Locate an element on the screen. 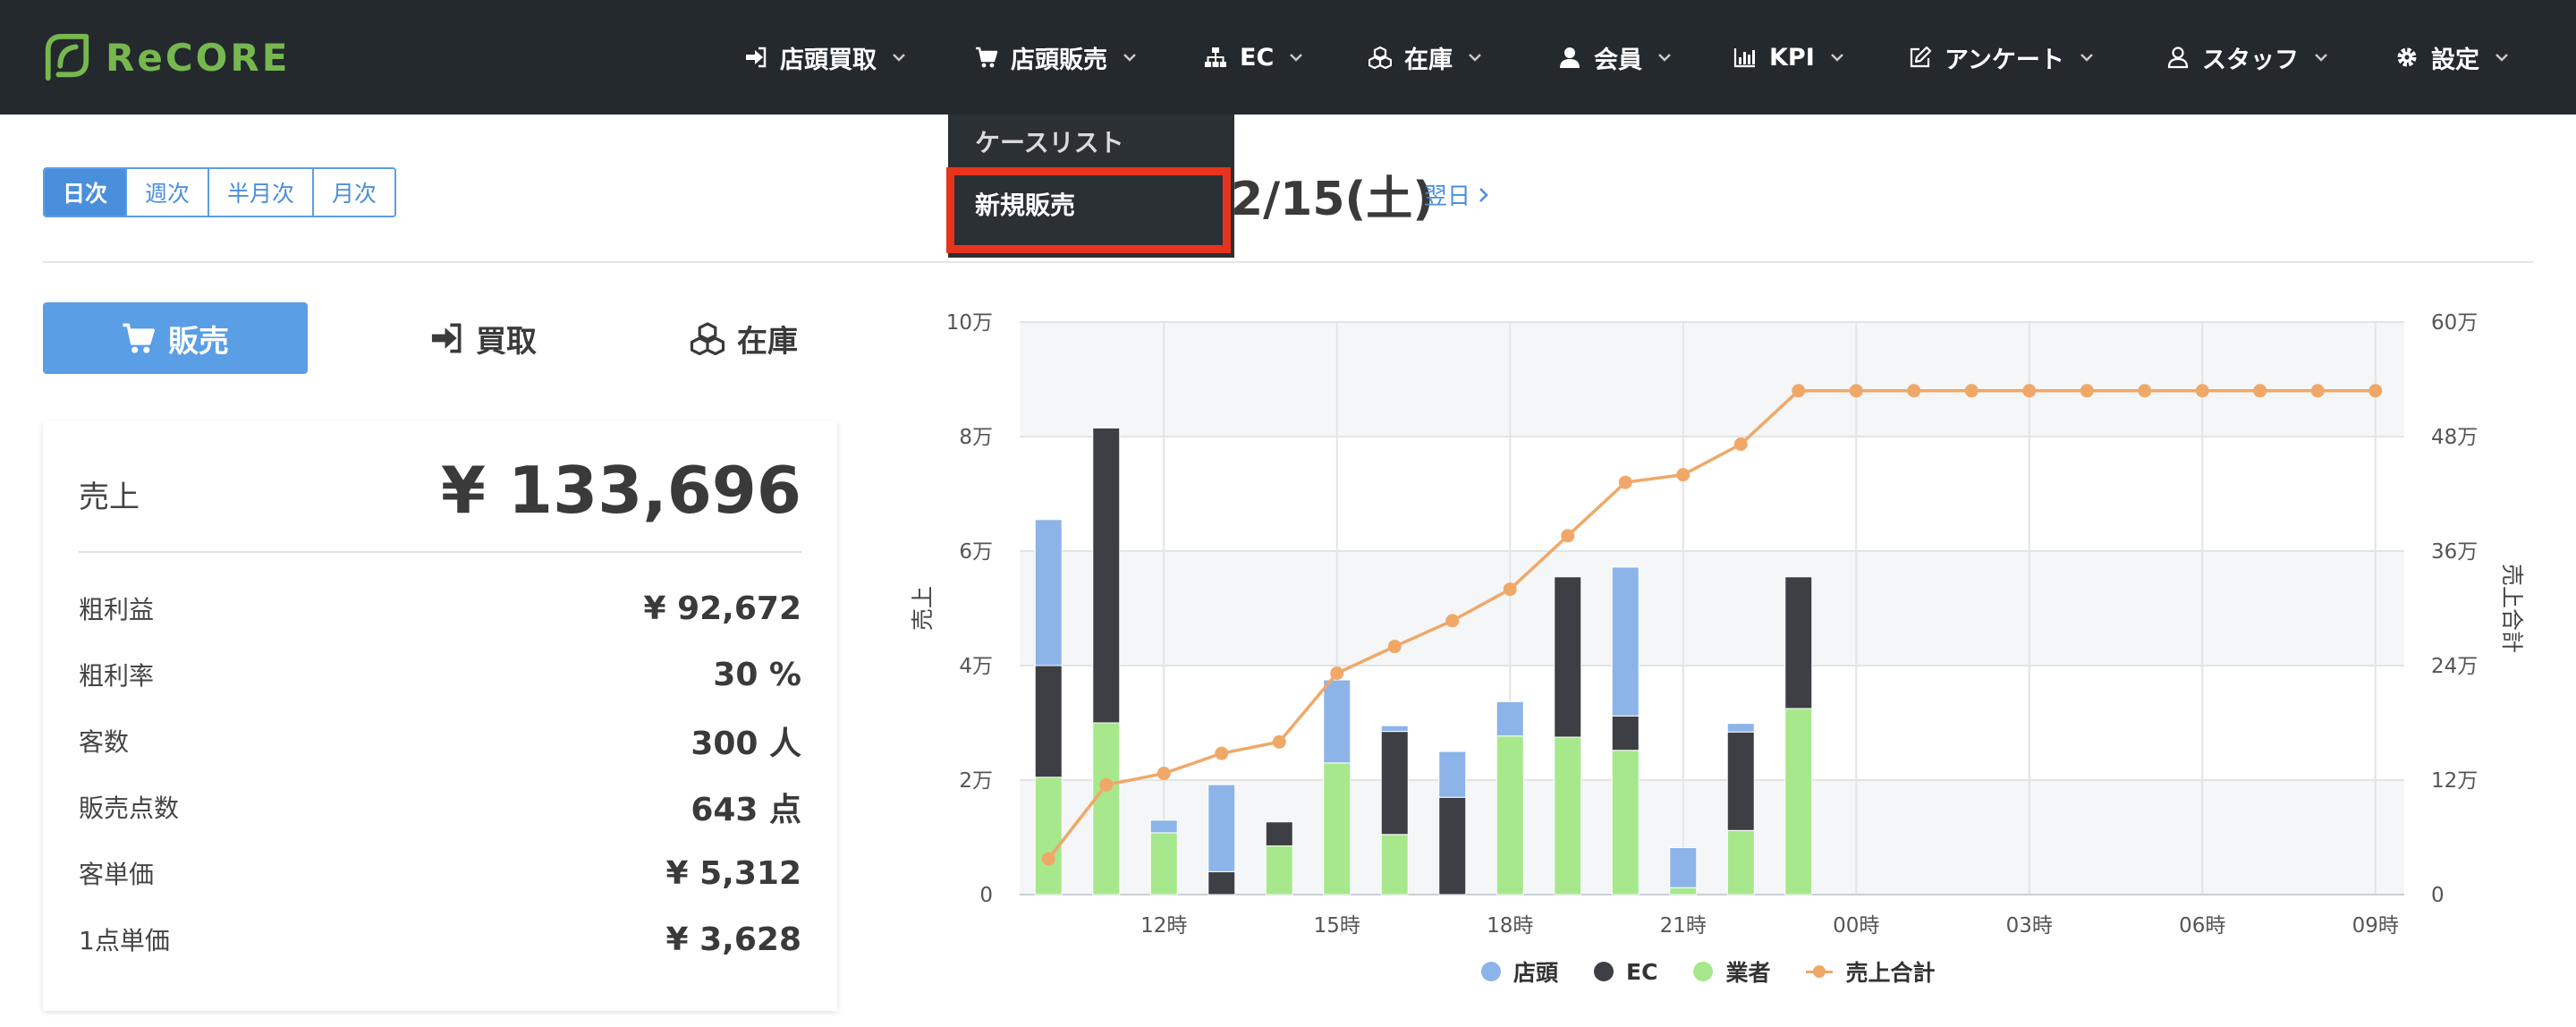  nav-ec: EC is located at coordinates (1254, 57).